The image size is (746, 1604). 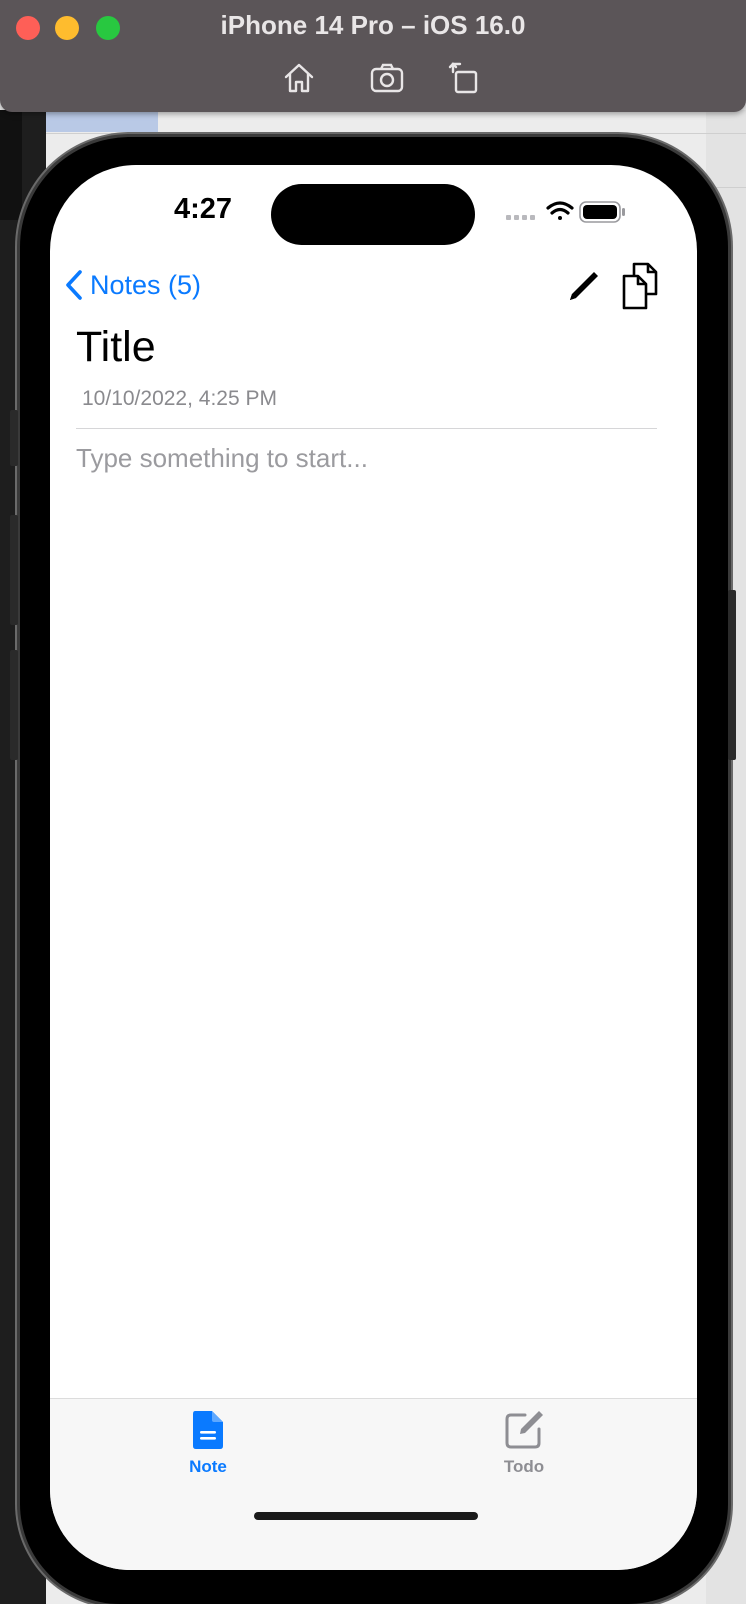 What do you see at coordinates (208, 1430) in the screenshot?
I see `document-icon` at bounding box center [208, 1430].